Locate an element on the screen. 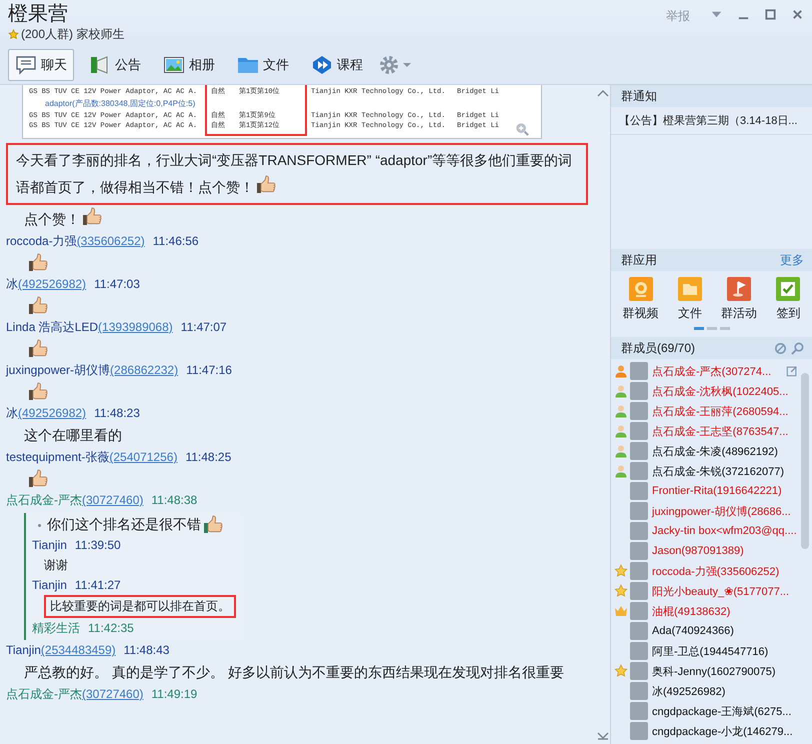 The image size is (812, 744). scroll-down-icon is located at coordinates (603, 736).